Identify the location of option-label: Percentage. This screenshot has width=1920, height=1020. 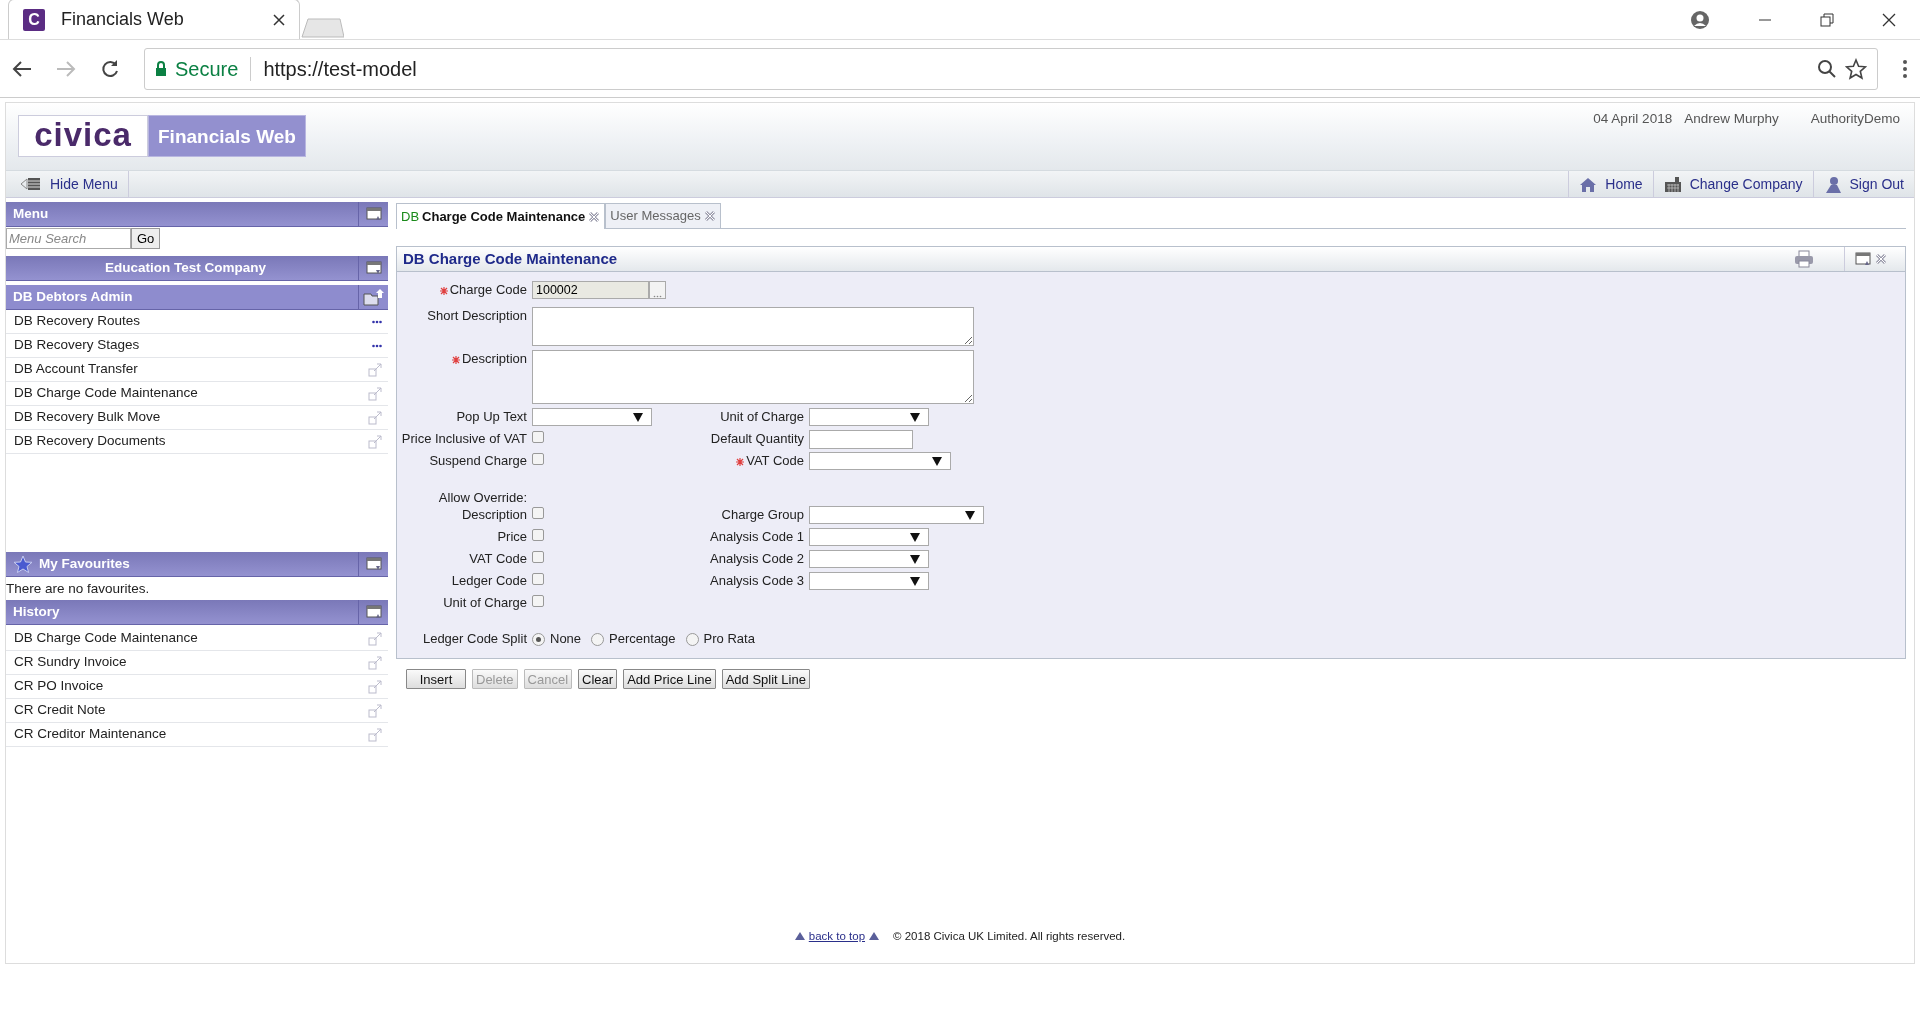
(642, 639).